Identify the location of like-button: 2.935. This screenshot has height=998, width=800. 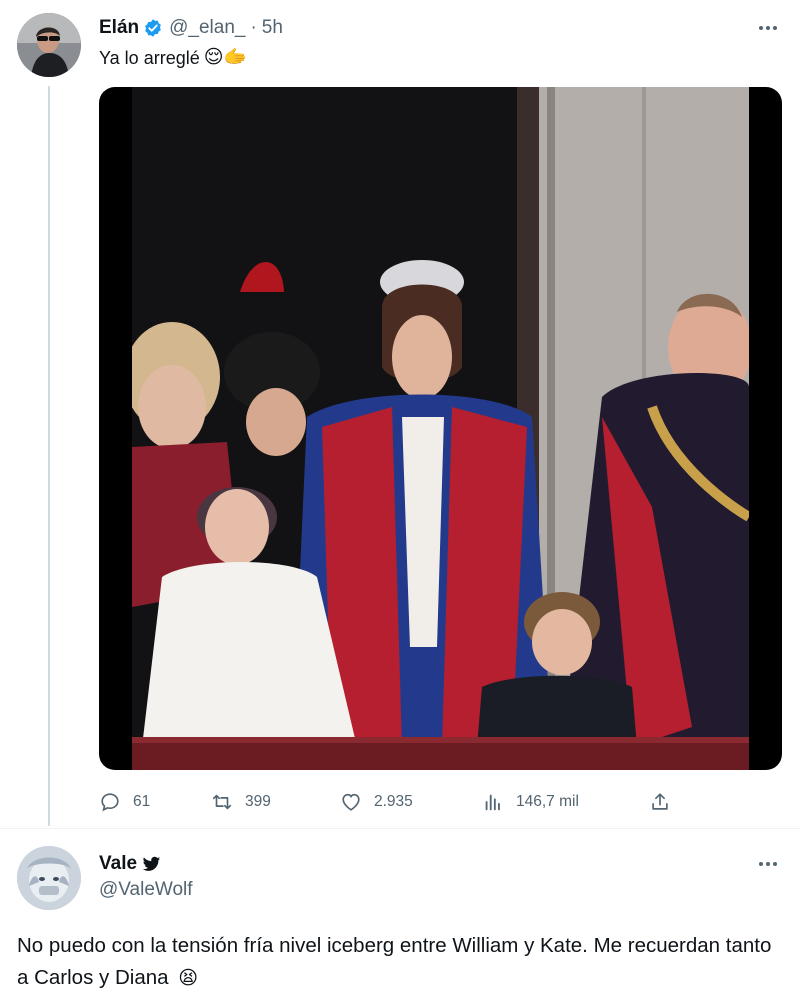
(376, 802).